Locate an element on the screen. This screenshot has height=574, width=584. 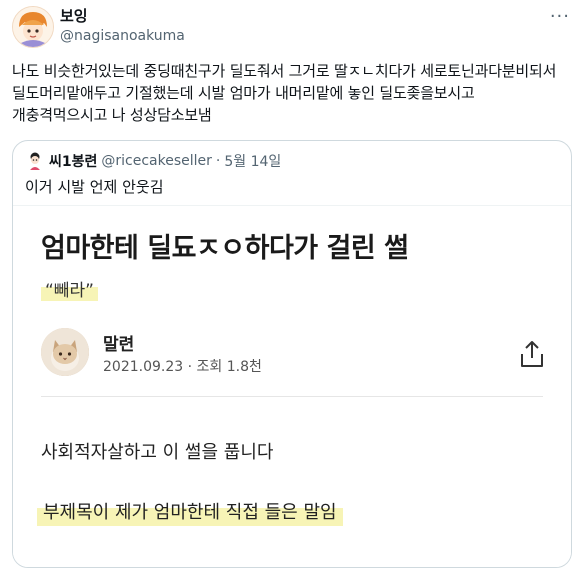
quote-avatar is located at coordinates (35, 161).